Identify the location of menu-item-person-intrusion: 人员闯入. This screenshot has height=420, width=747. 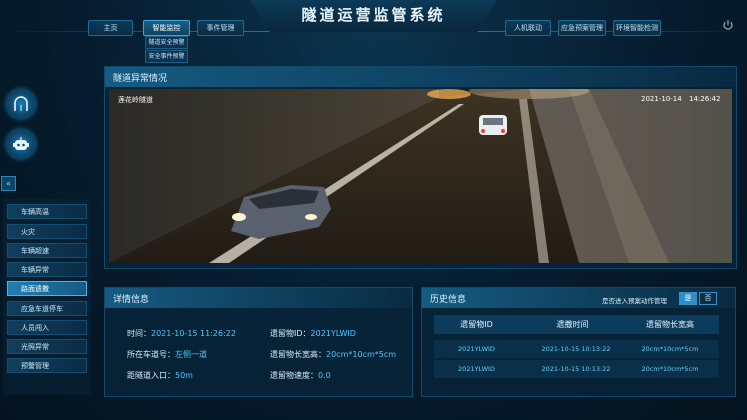
(47, 327).